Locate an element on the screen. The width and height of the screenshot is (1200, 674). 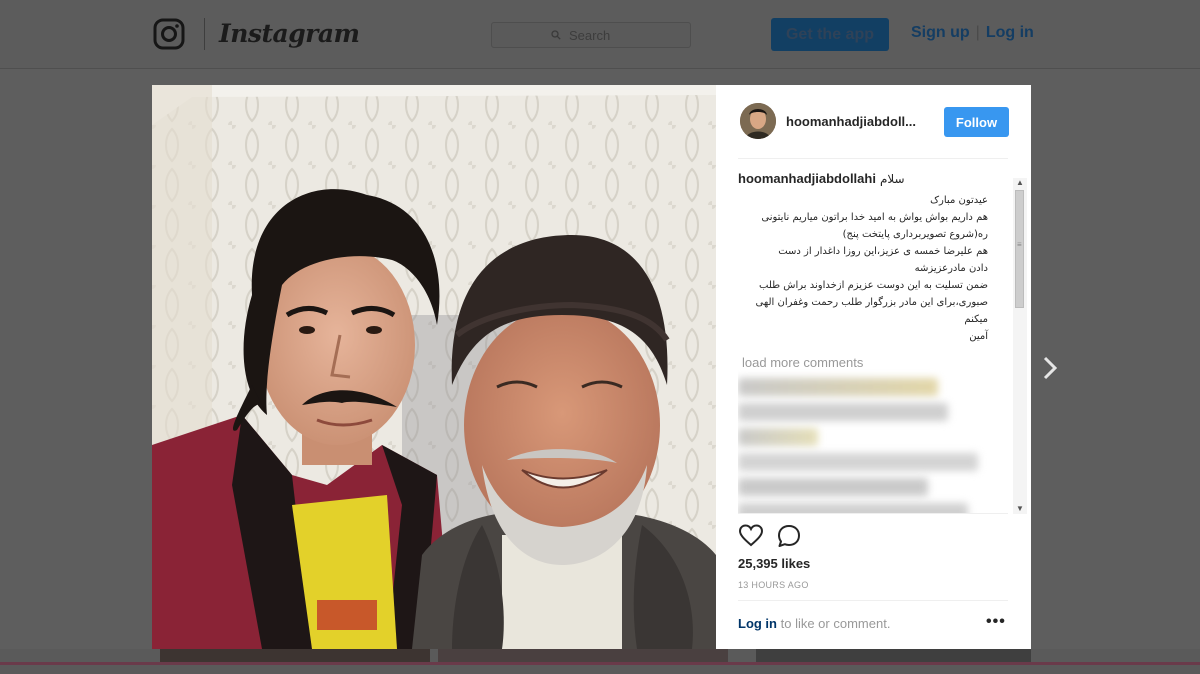
chevron-right-icon is located at coordinates (1050, 368).